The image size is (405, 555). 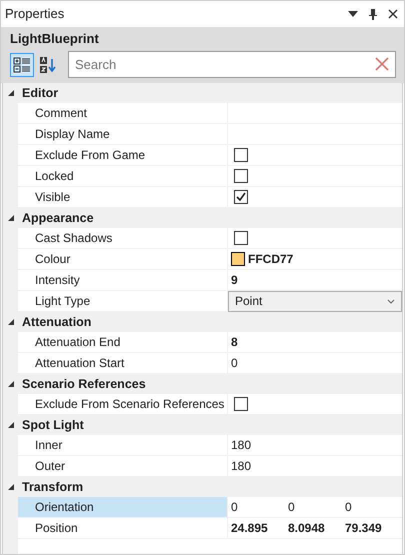 What do you see at coordinates (57, 218) in the screenshot?
I see `category-header: Appearance` at bounding box center [57, 218].